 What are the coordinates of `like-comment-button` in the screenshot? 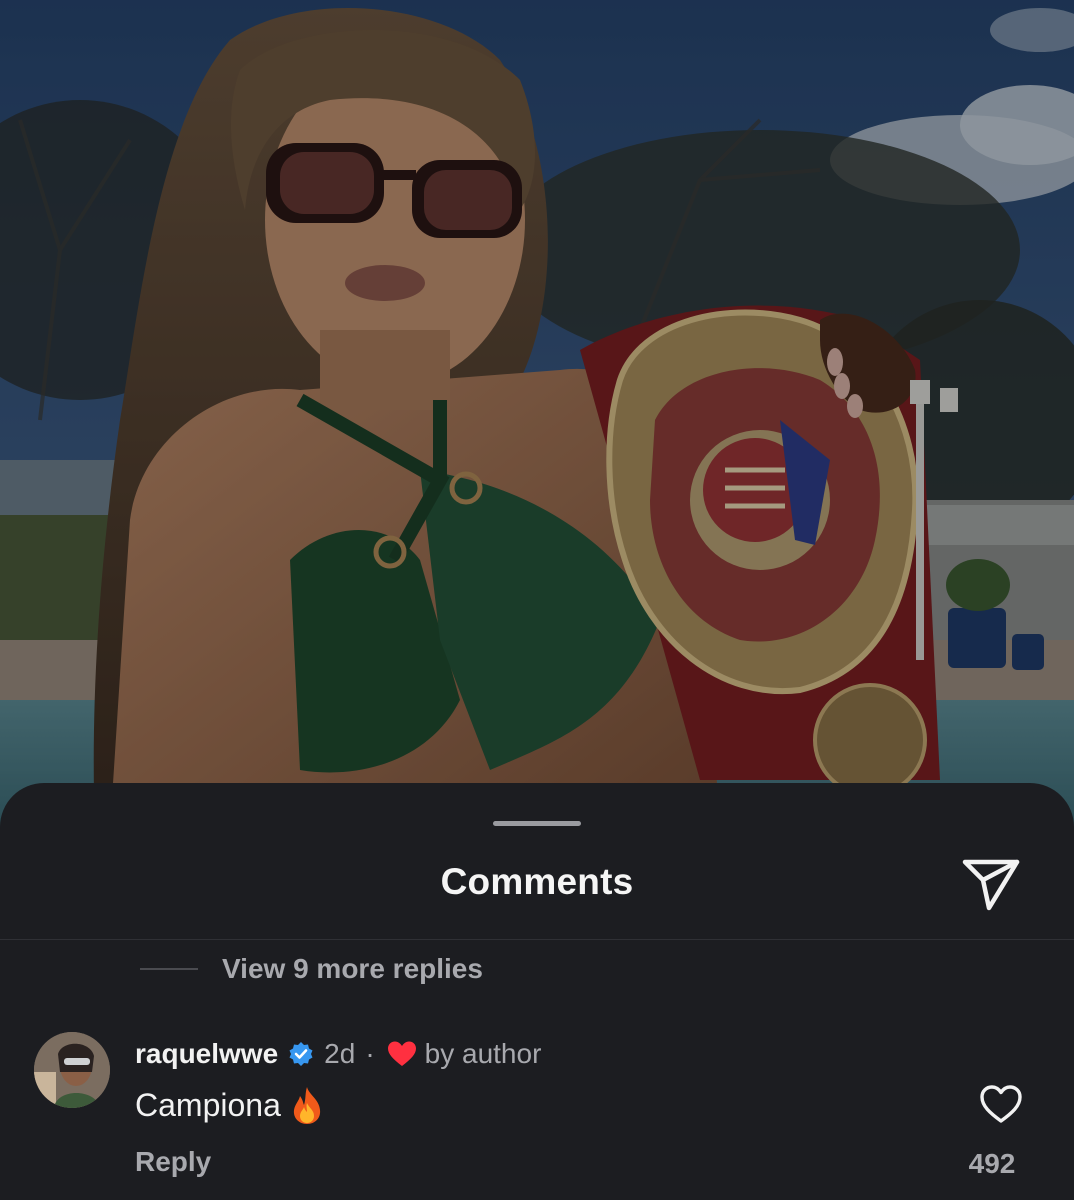 It's located at (1001, 1104).